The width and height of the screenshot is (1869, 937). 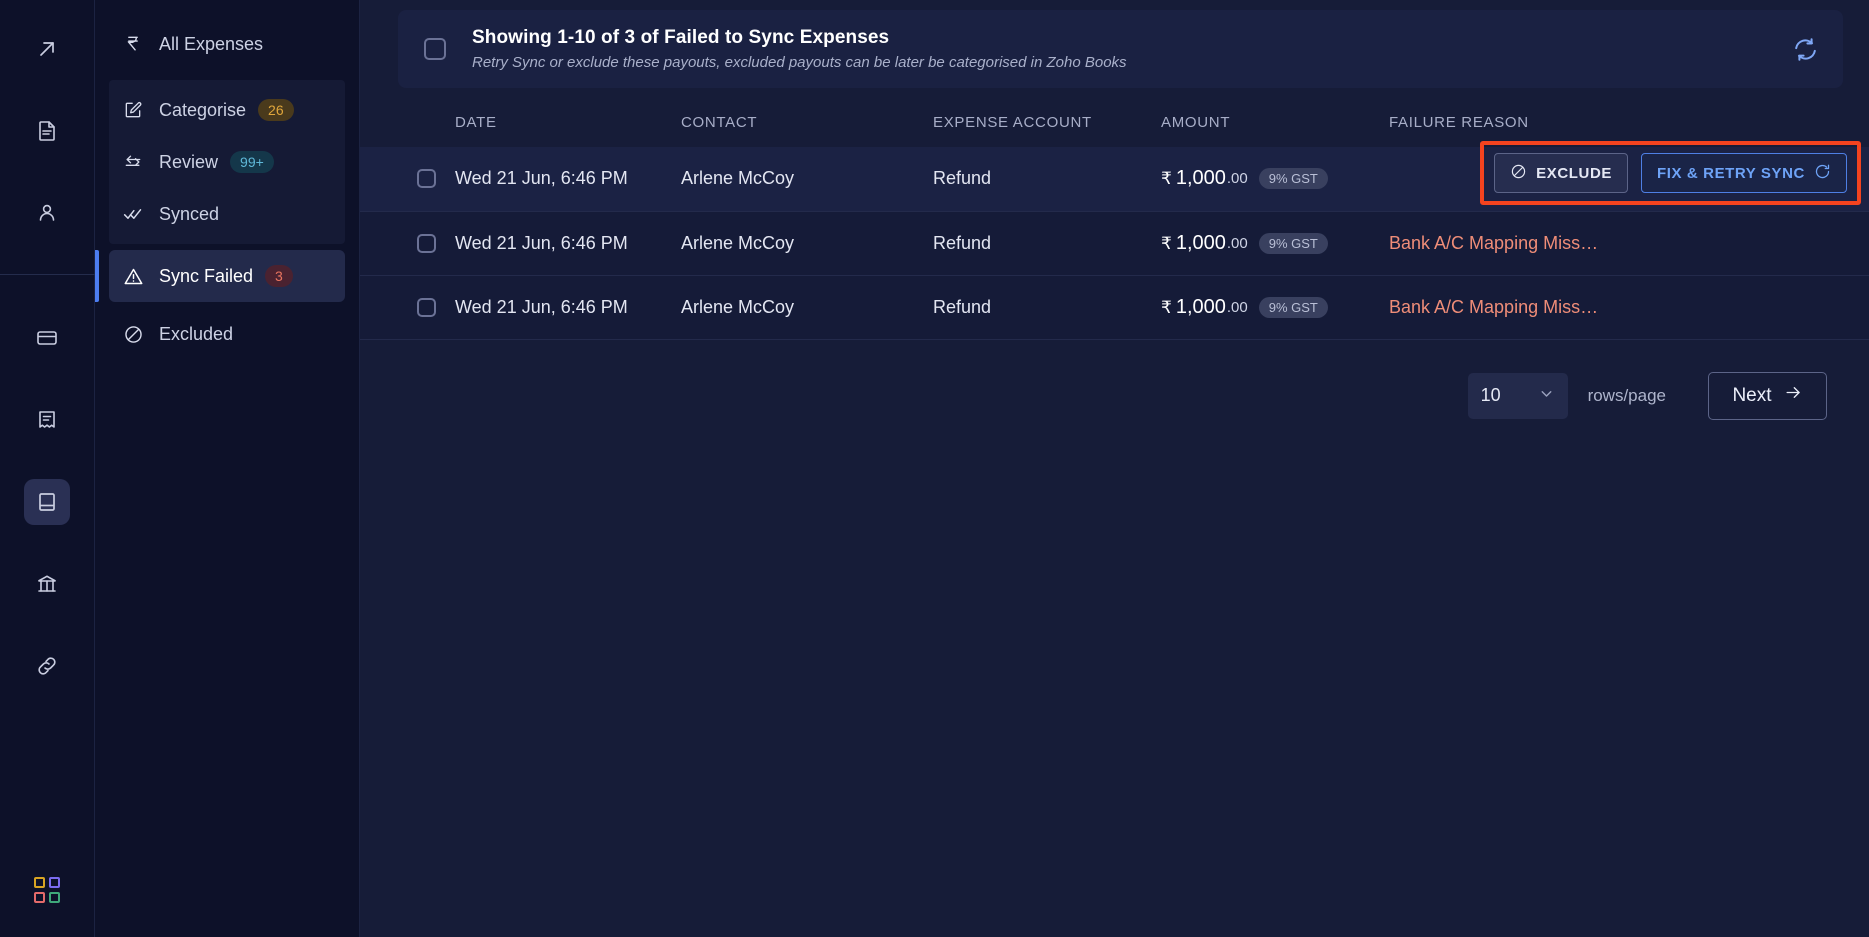 I want to click on chevron-down-icon, so click(x=1546, y=396).